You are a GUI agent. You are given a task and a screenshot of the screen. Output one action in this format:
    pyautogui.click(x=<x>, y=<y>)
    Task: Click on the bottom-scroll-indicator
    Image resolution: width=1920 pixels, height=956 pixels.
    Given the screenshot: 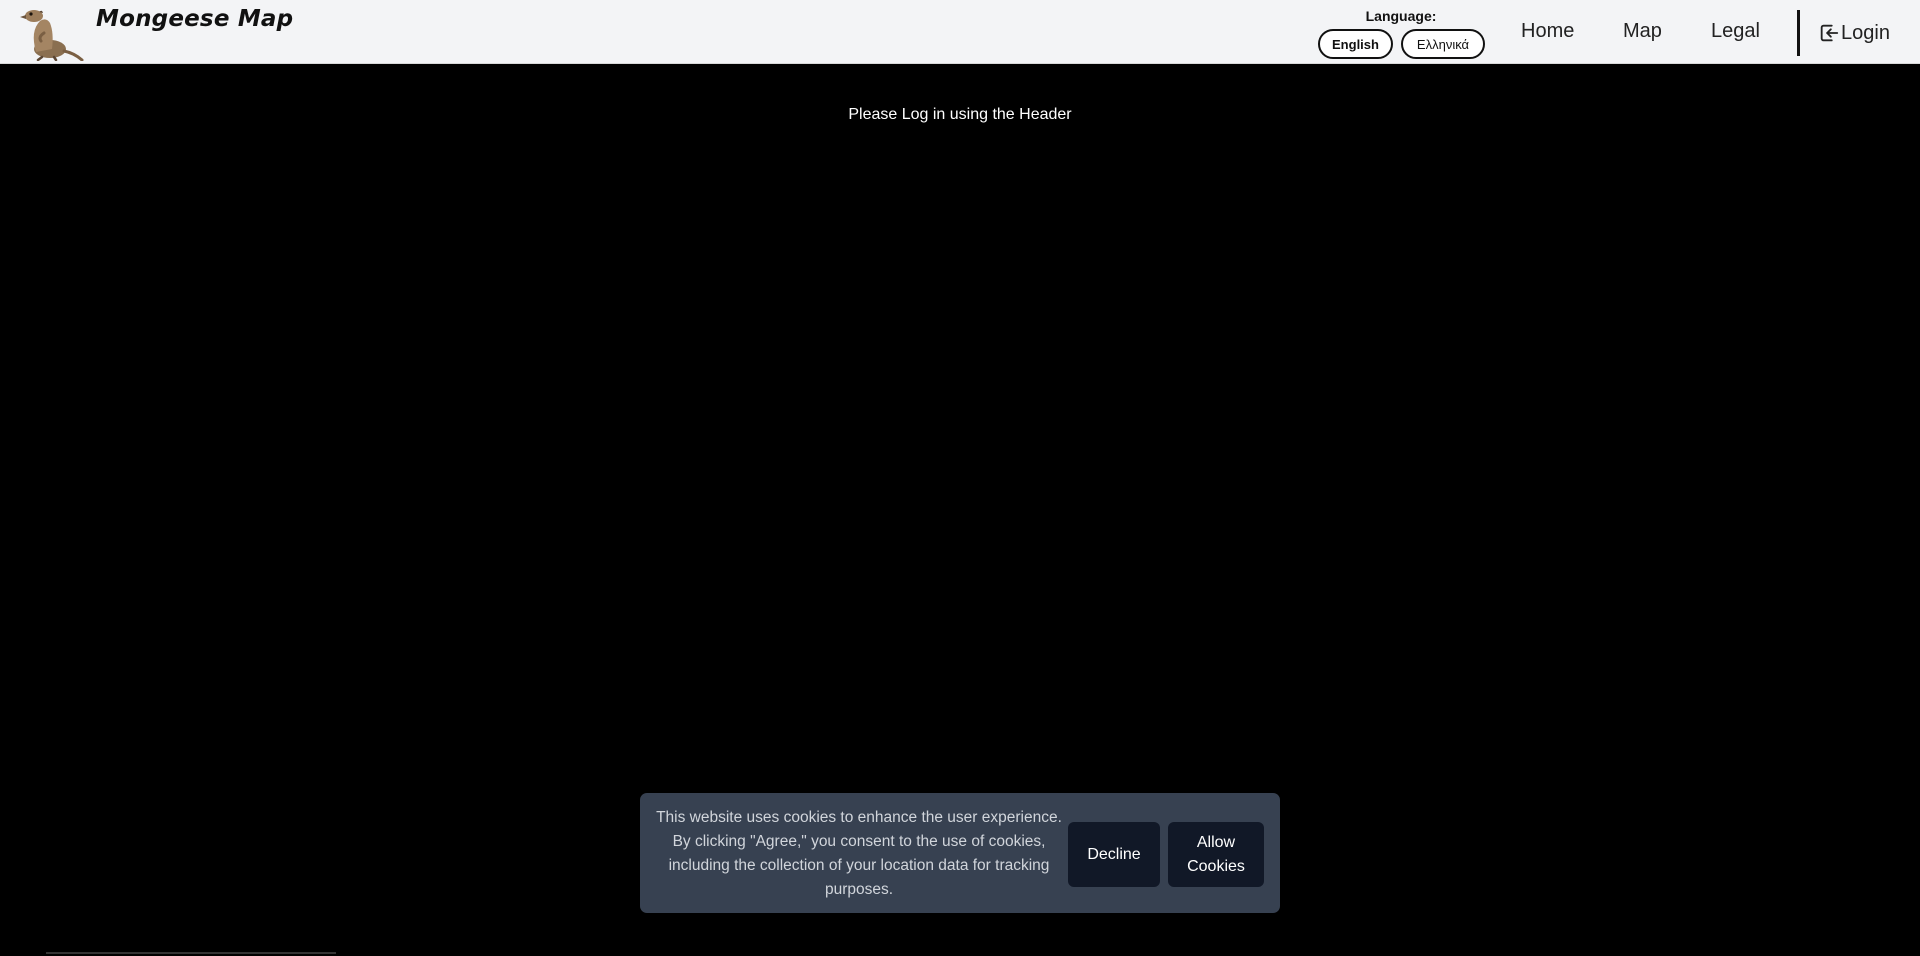 What is the action you would take?
    pyautogui.click(x=191, y=953)
    